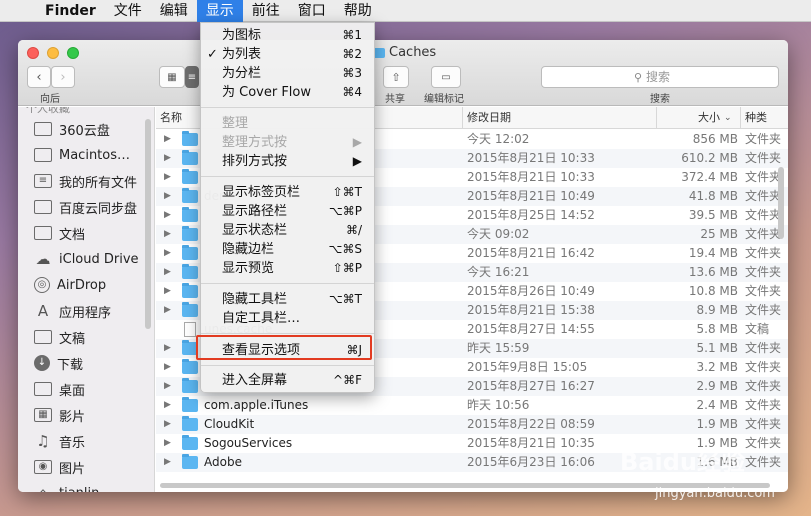 The image size is (811, 516). What do you see at coordinates (312, 11) in the screenshot?
I see `menu-window: 窗口` at bounding box center [312, 11].